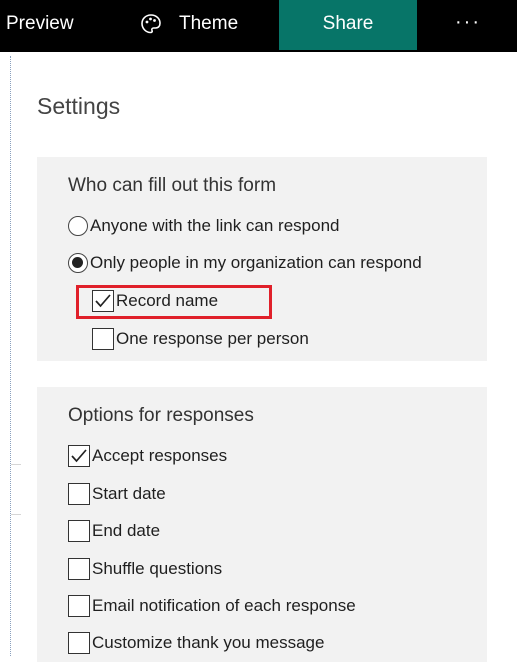  I want to click on checkbox-label: Customize thank you message, so click(208, 642).